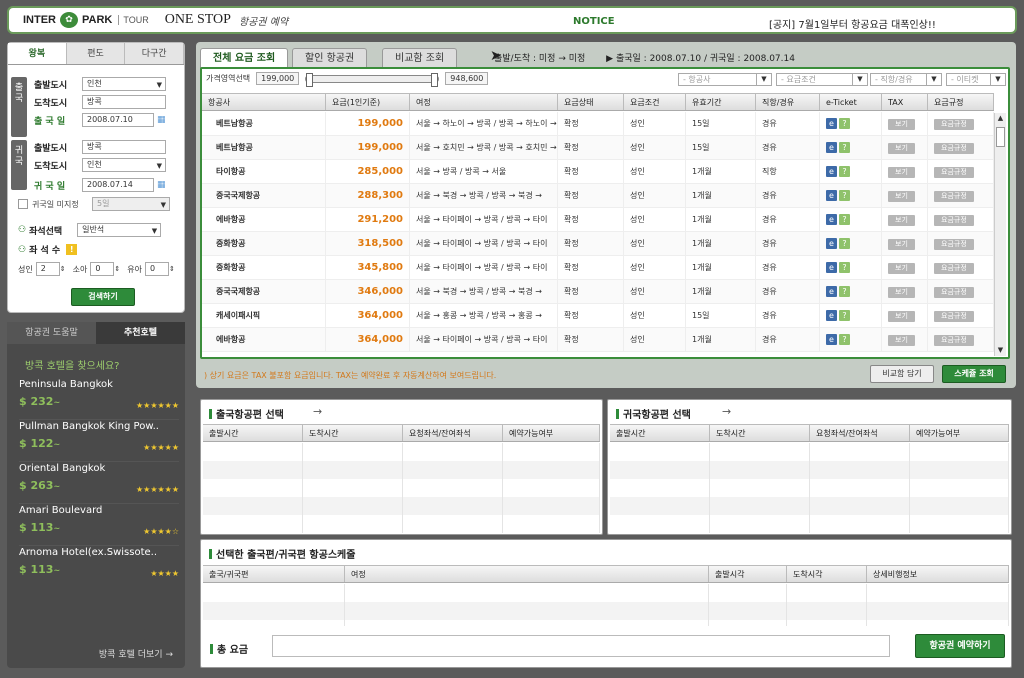 This screenshot has width=1024, height=678. What do you see at coordinates (368, 195) in the screenshot?
I see `fare-price: 288,300` at bounding box center [368, 195].